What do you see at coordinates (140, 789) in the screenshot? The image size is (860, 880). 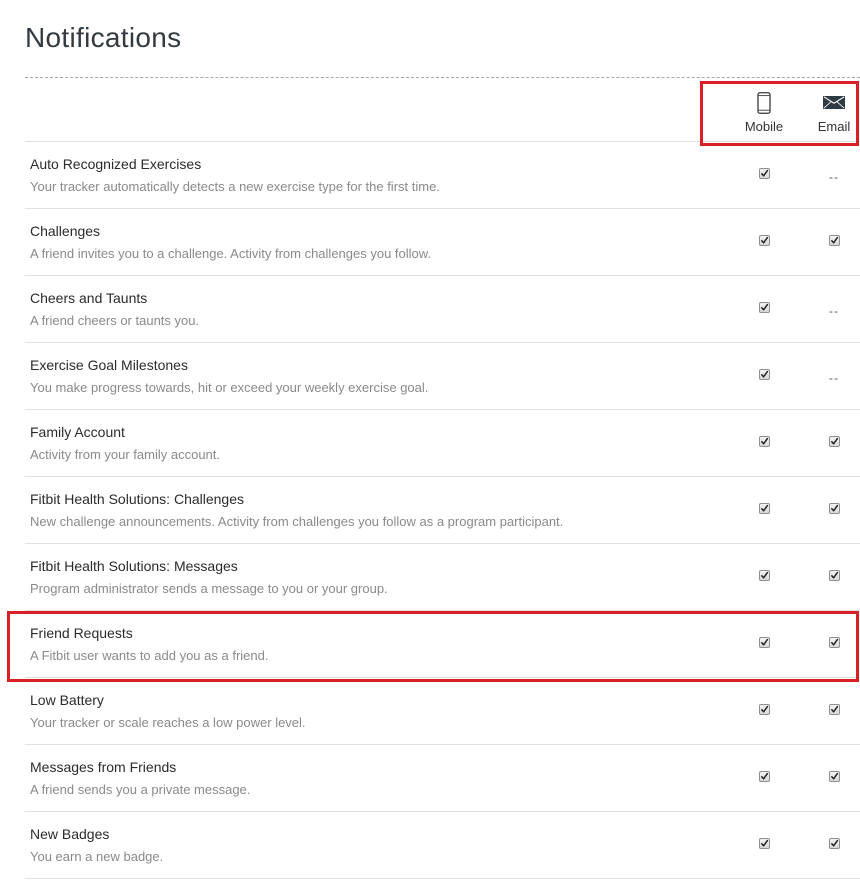 I see `notification-description: A friend sends you a private message.` at bounding box center [140, 789].